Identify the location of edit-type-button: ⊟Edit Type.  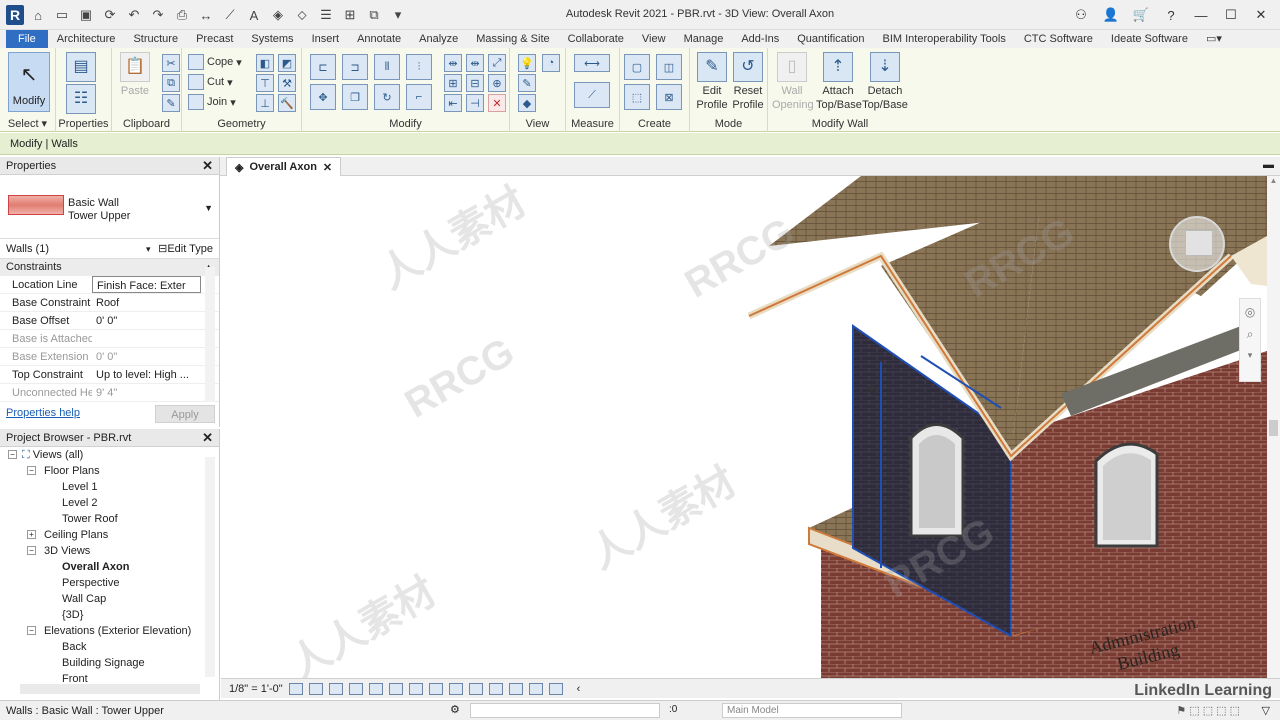
(185, 249).